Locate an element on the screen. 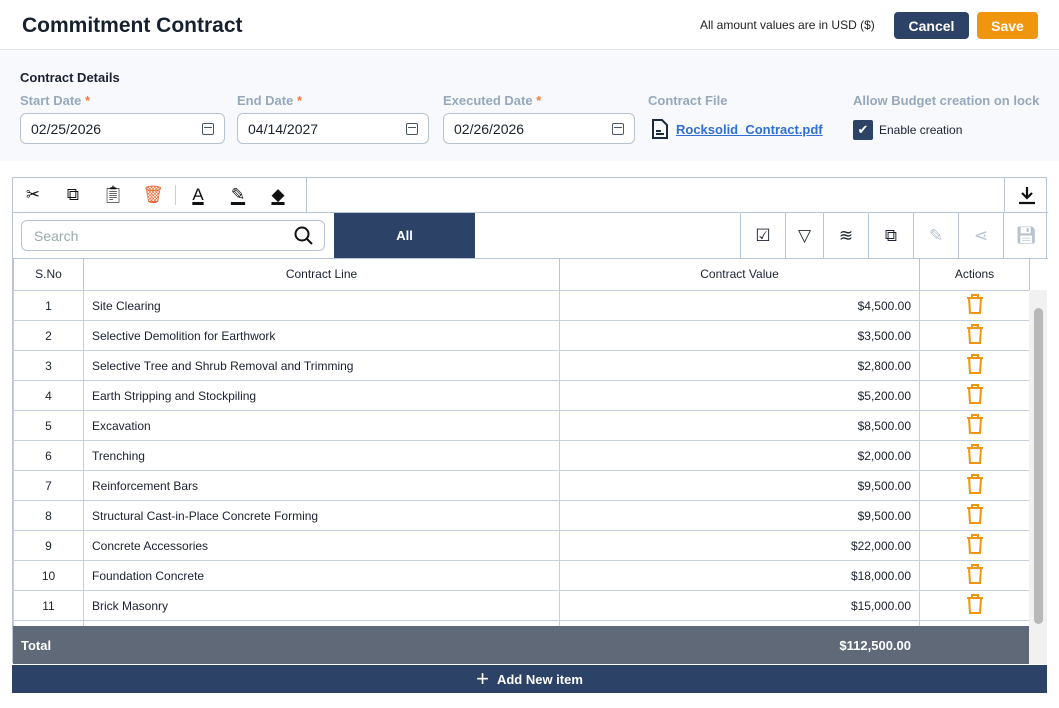  currency-note: All amount values are in USD ($) is located at coordinates (787, 25).